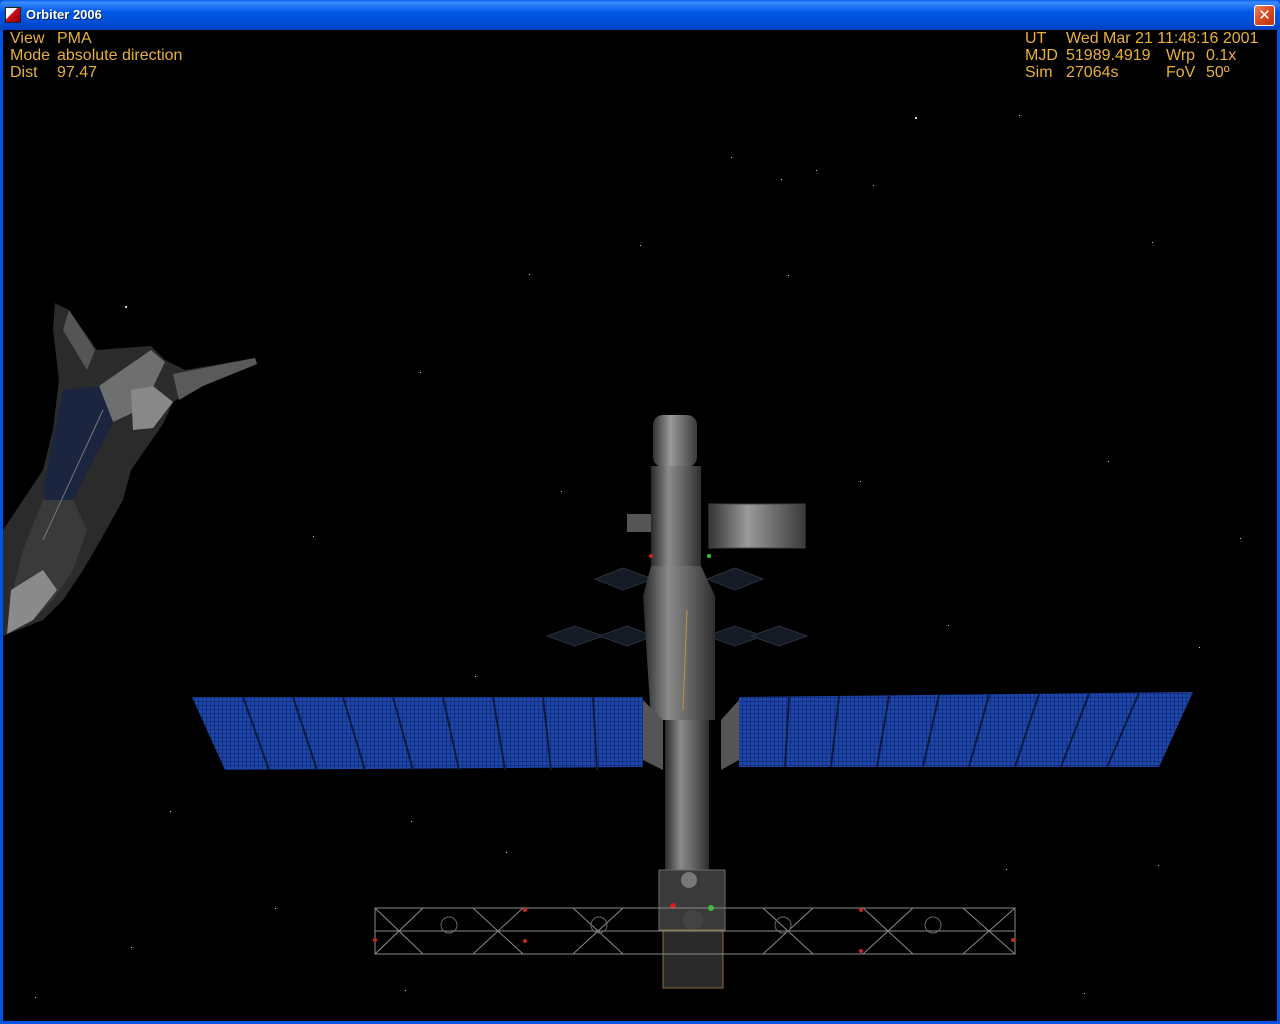 The image size is (1280, 1024). Describe the element at coordinates (77, 72) in the screenshot. I see `hud-dist-value: 97.47` at that location.